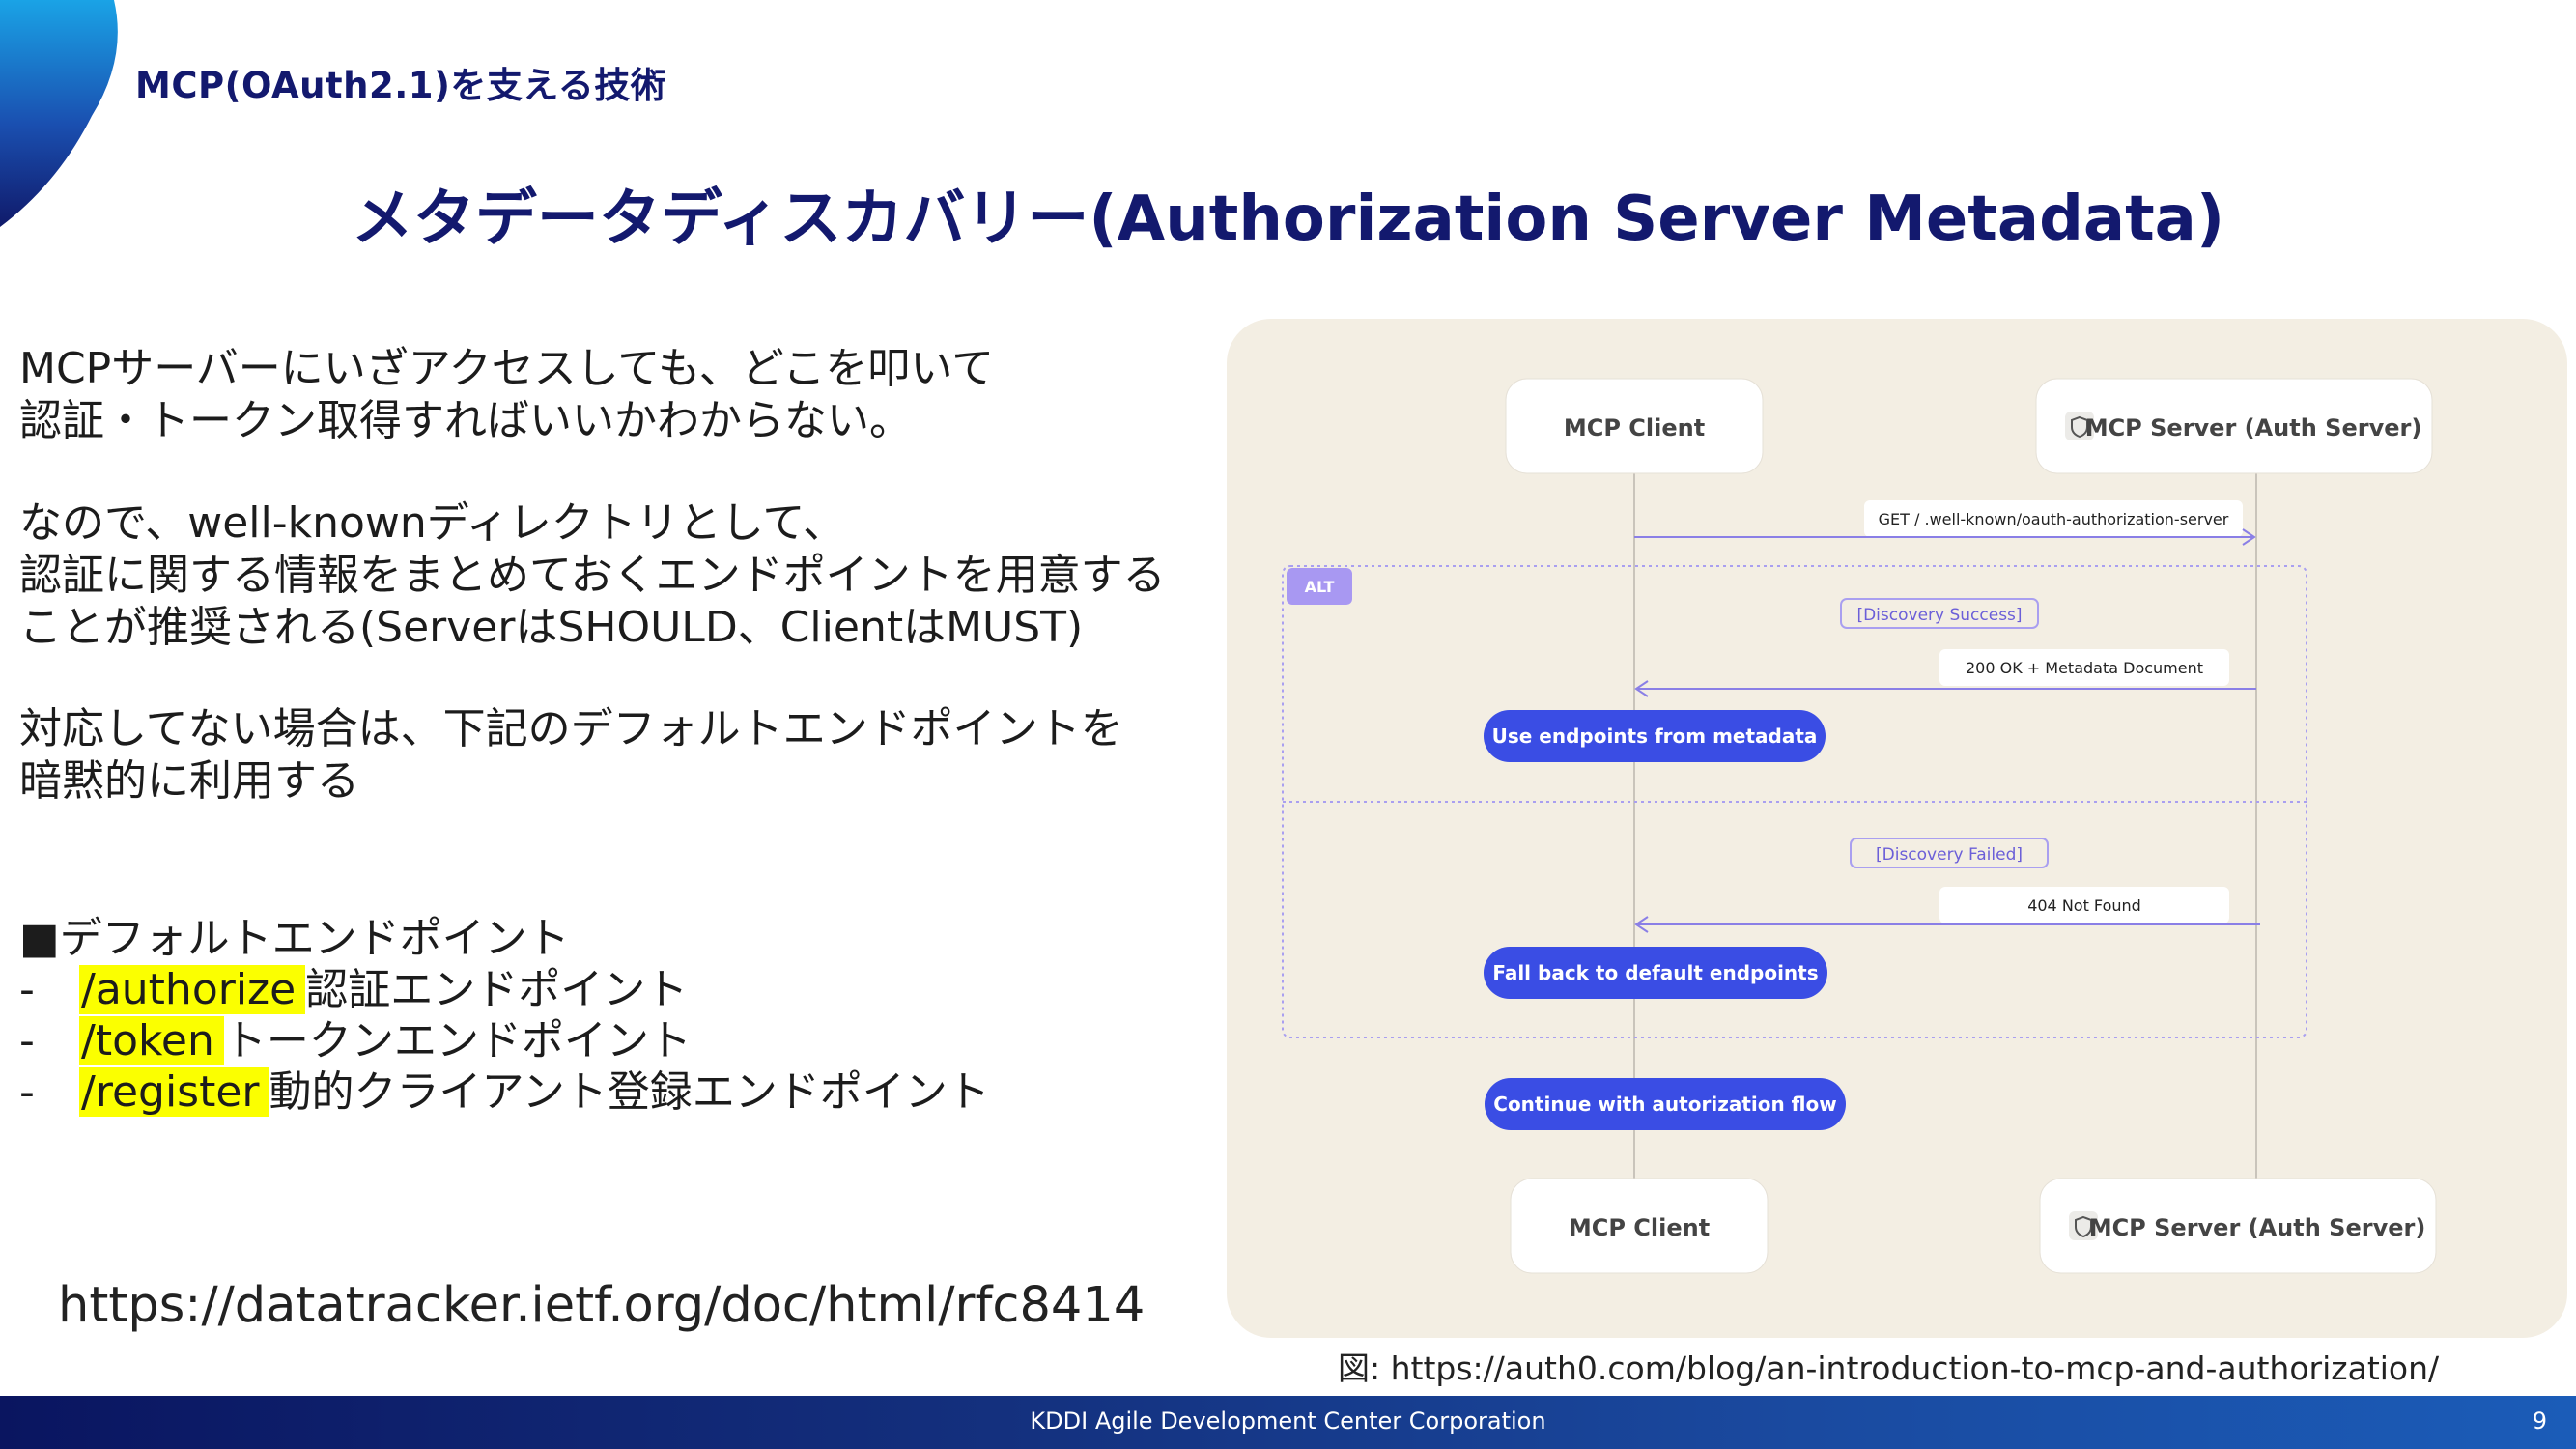 The image size is (2576, 1449). What do you see at coordinates (2539, 1421) in the screenshot?
I see `page-number: 9` at bounding box center [2539, 1421].